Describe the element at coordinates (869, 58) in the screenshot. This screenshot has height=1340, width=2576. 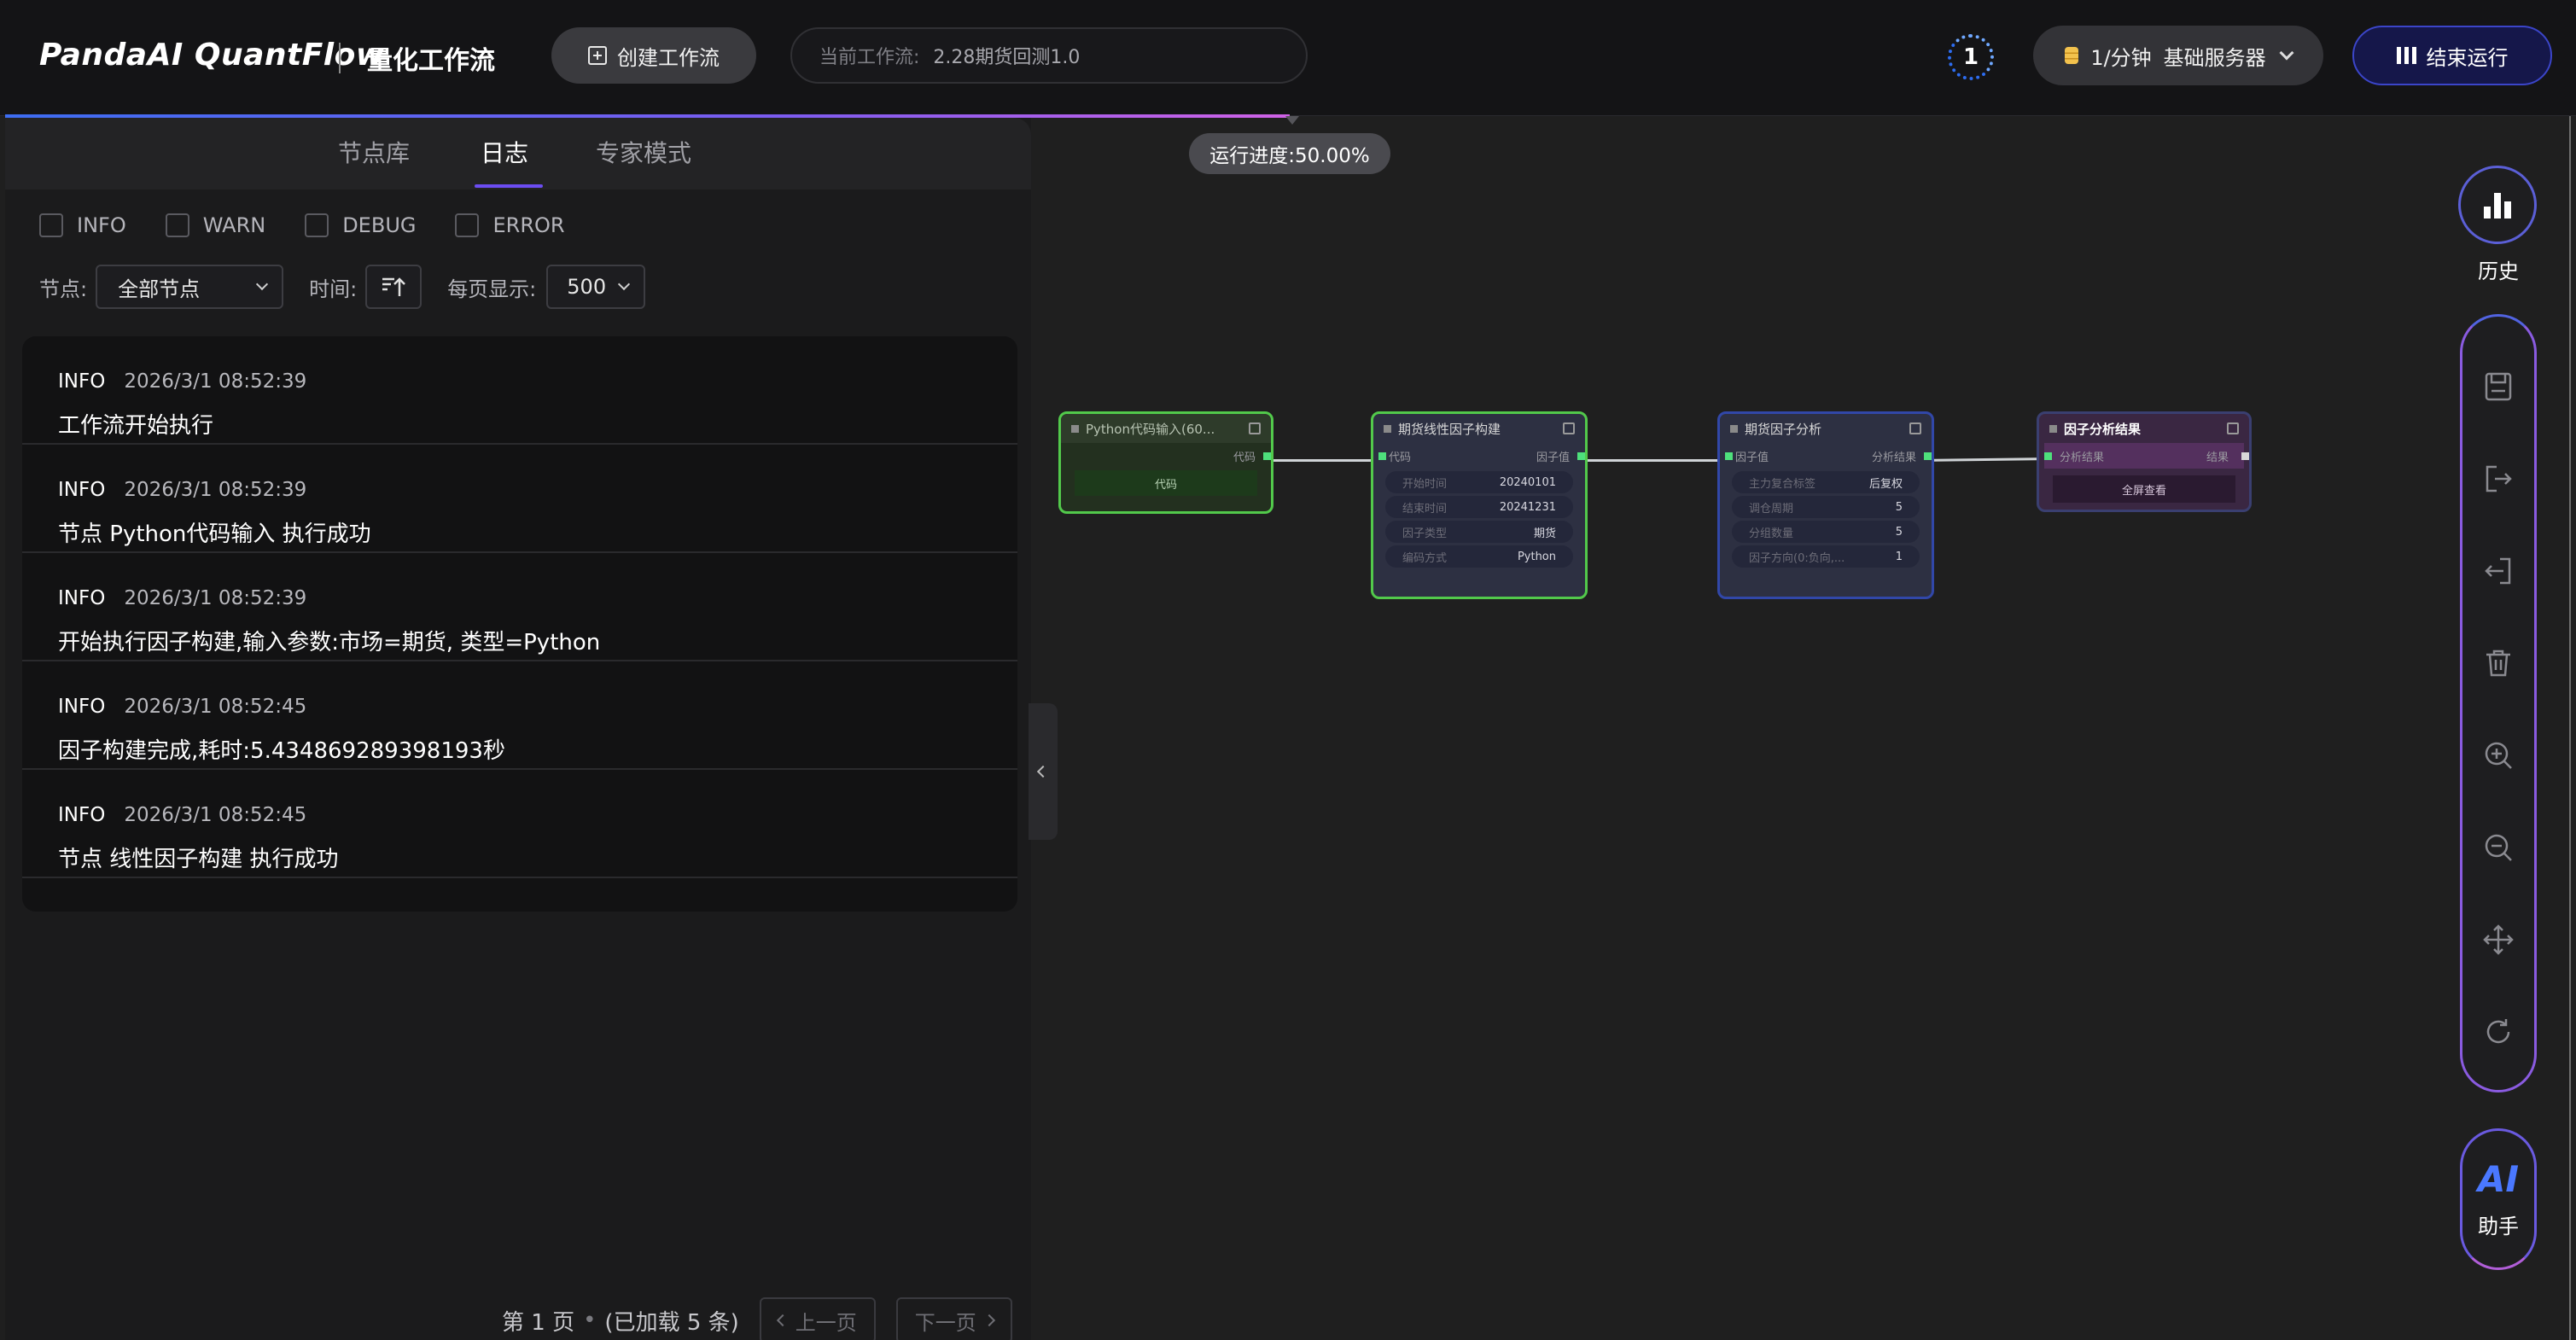
I see `current-workflow-label: 当前工作流:` at that location.